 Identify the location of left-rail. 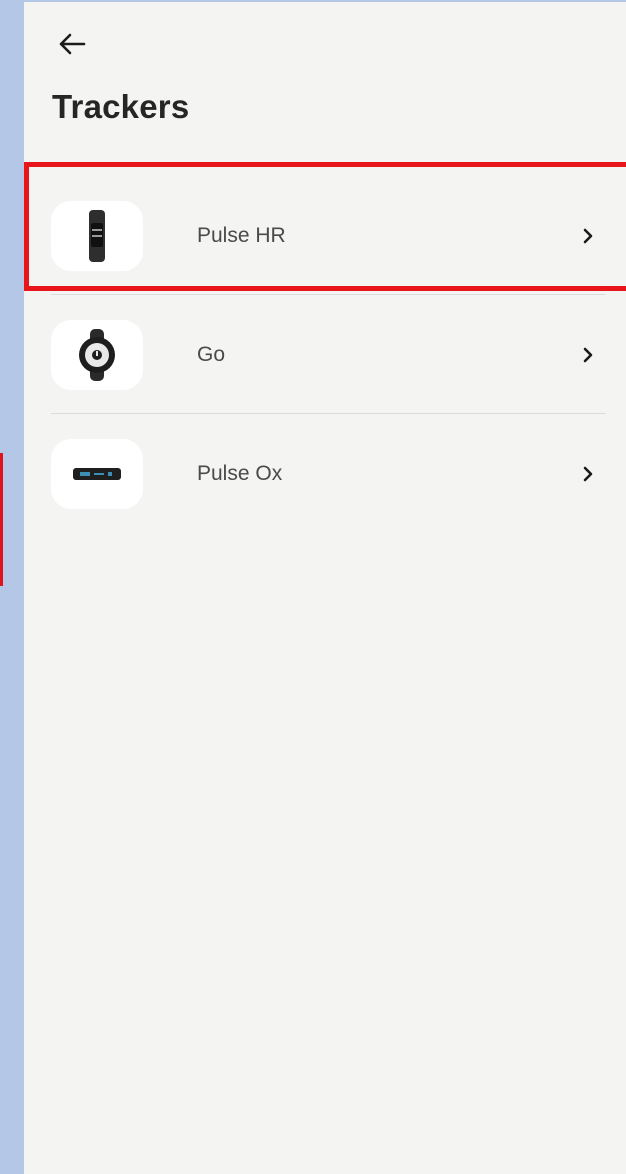
(12, 587).